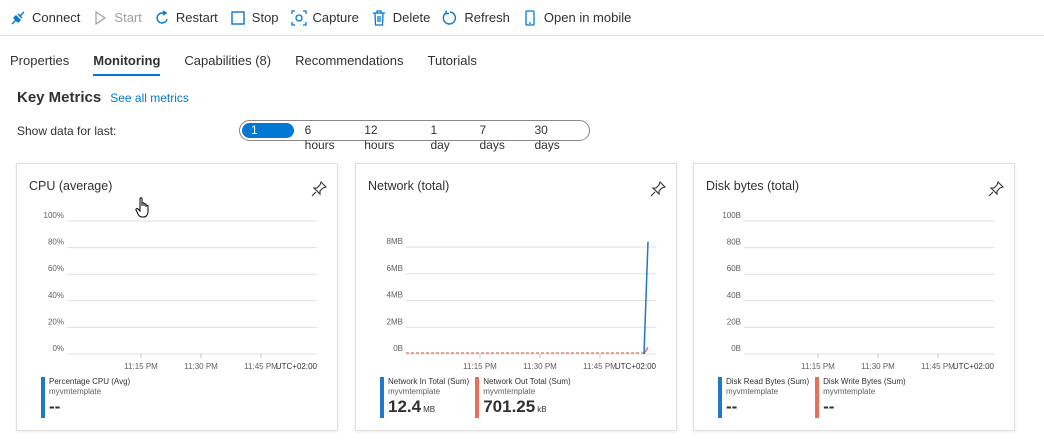 This screenshot has height=445, width=1044. Describe the element at coordinates (56, 295) in the screenshot. I see `y-tick-label: 40%` at that location.